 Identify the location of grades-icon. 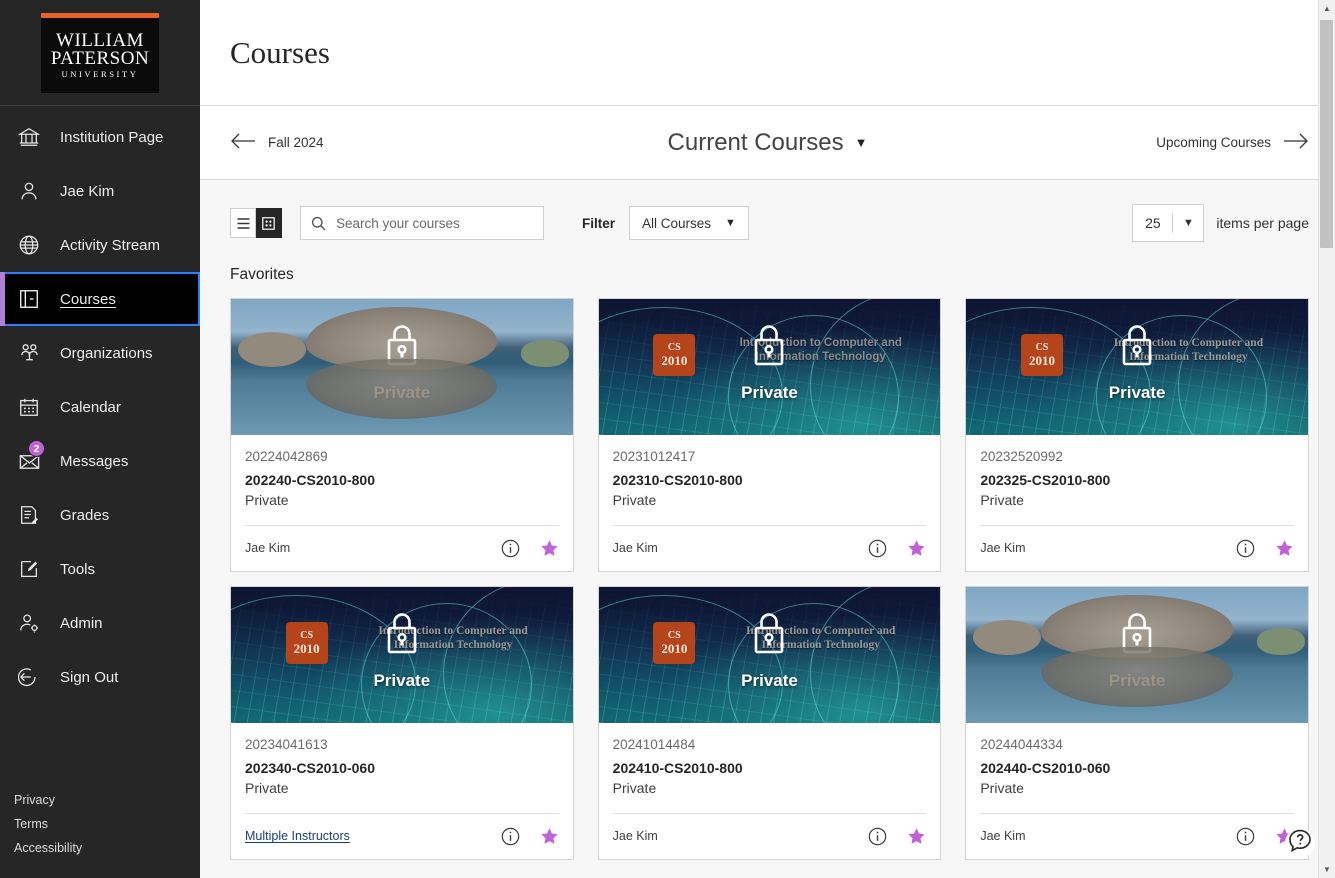
(29, 515).